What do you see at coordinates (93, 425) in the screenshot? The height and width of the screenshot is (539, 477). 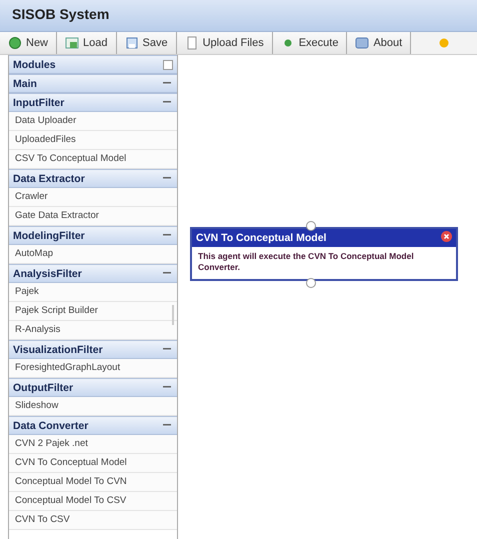 I see `section-header: Data Converter` at bounding box center [93, 425].